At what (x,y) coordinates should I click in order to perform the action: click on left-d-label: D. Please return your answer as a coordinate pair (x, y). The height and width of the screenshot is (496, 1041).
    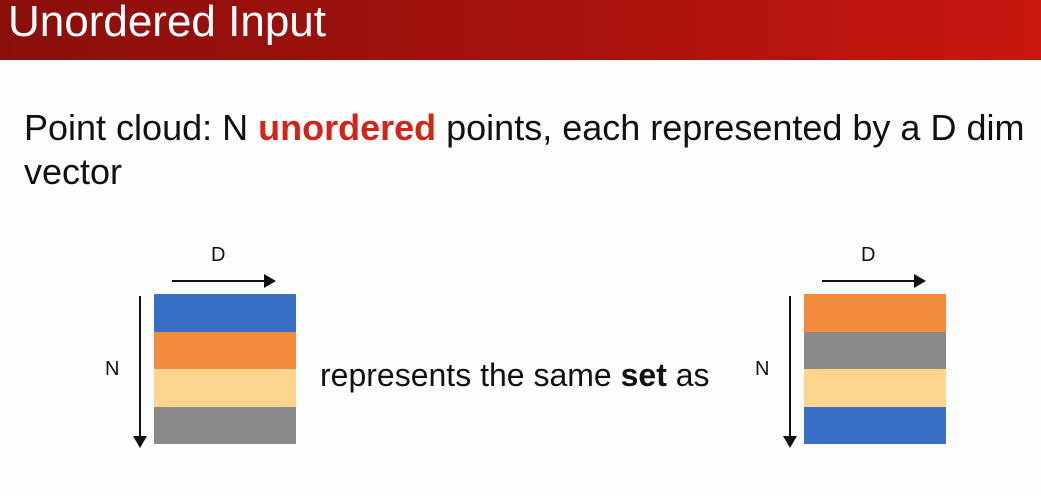
    Looking at the image, I should click on (218, 255).